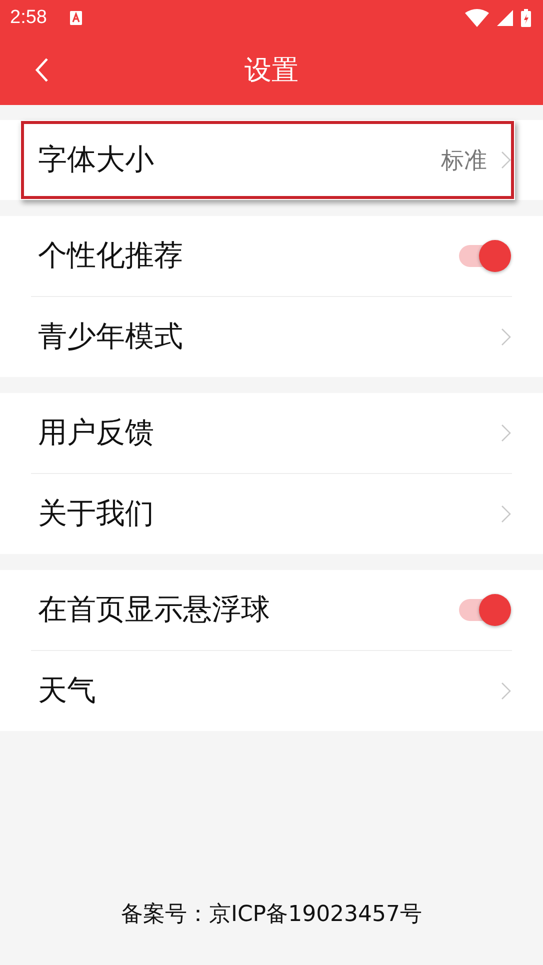 The height and width of the screenshot is (965, 543). I want to click on settings-row: 天气, so click(271, 691).